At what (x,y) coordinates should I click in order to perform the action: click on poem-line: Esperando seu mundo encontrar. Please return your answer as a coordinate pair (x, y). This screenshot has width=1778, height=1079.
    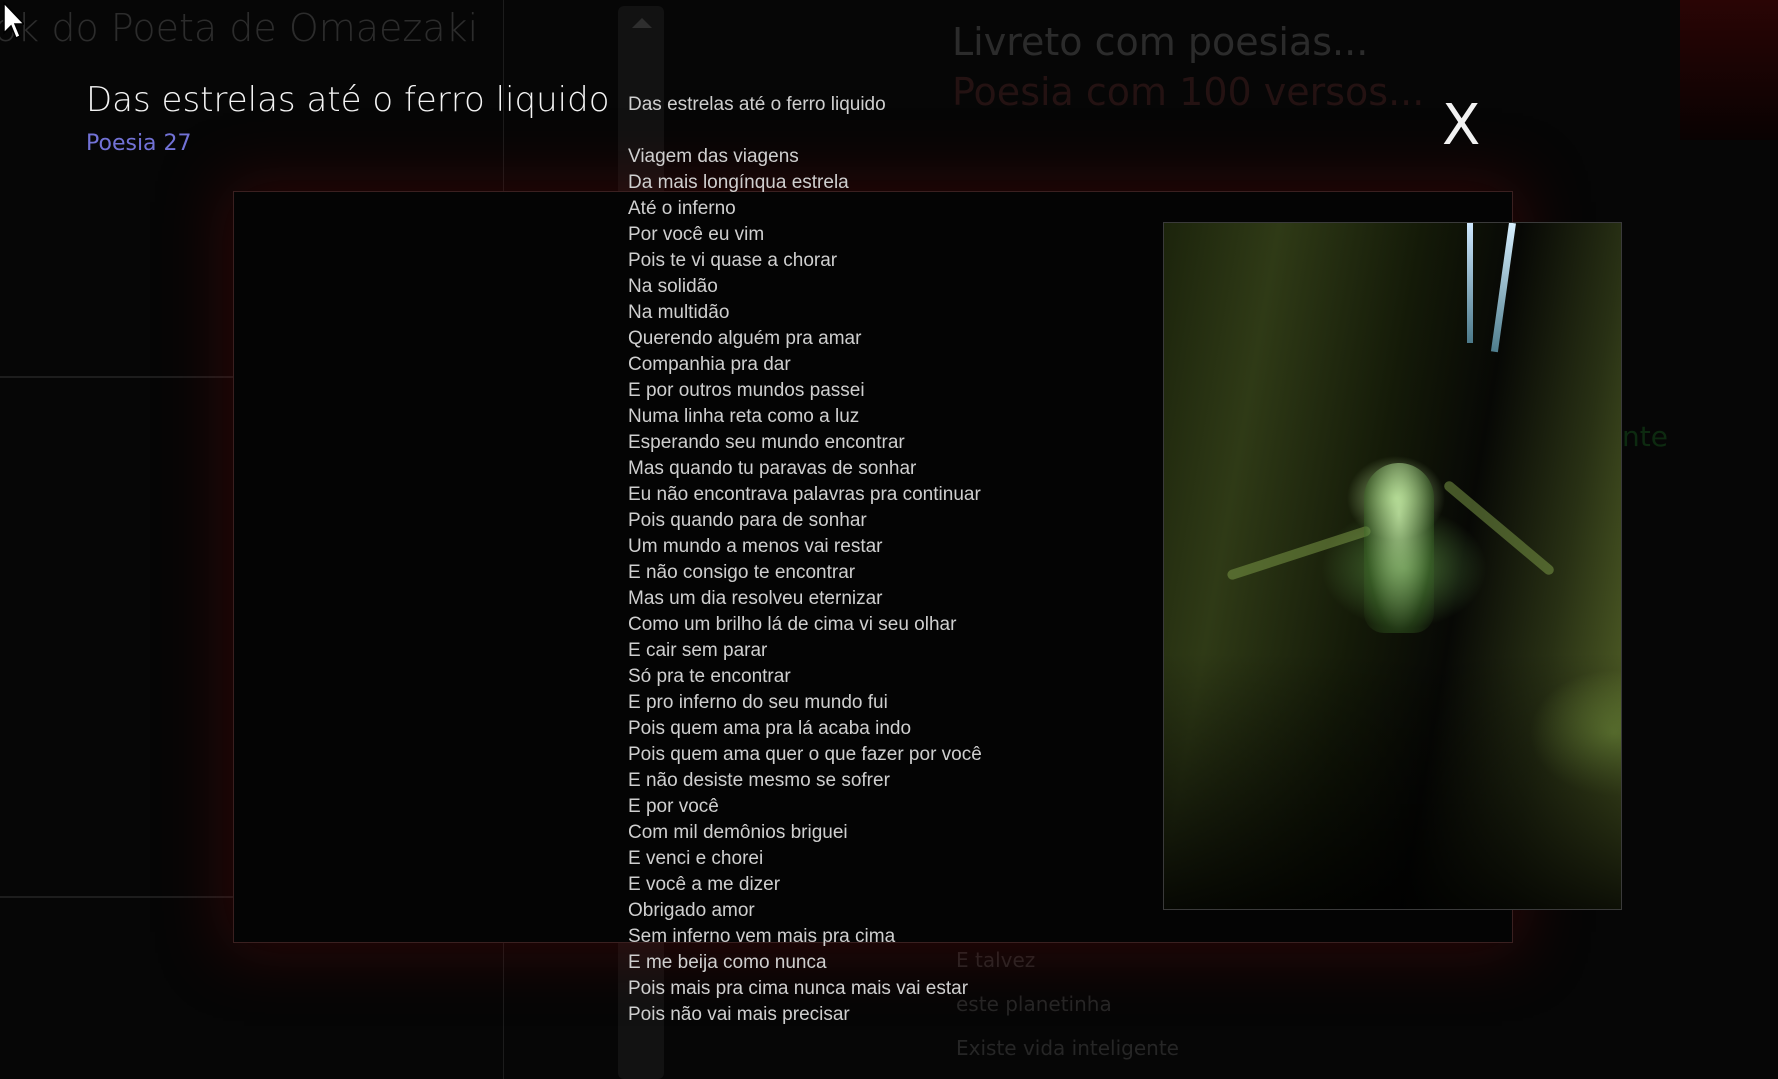
    Looking at the image, I should click on (766, 442).